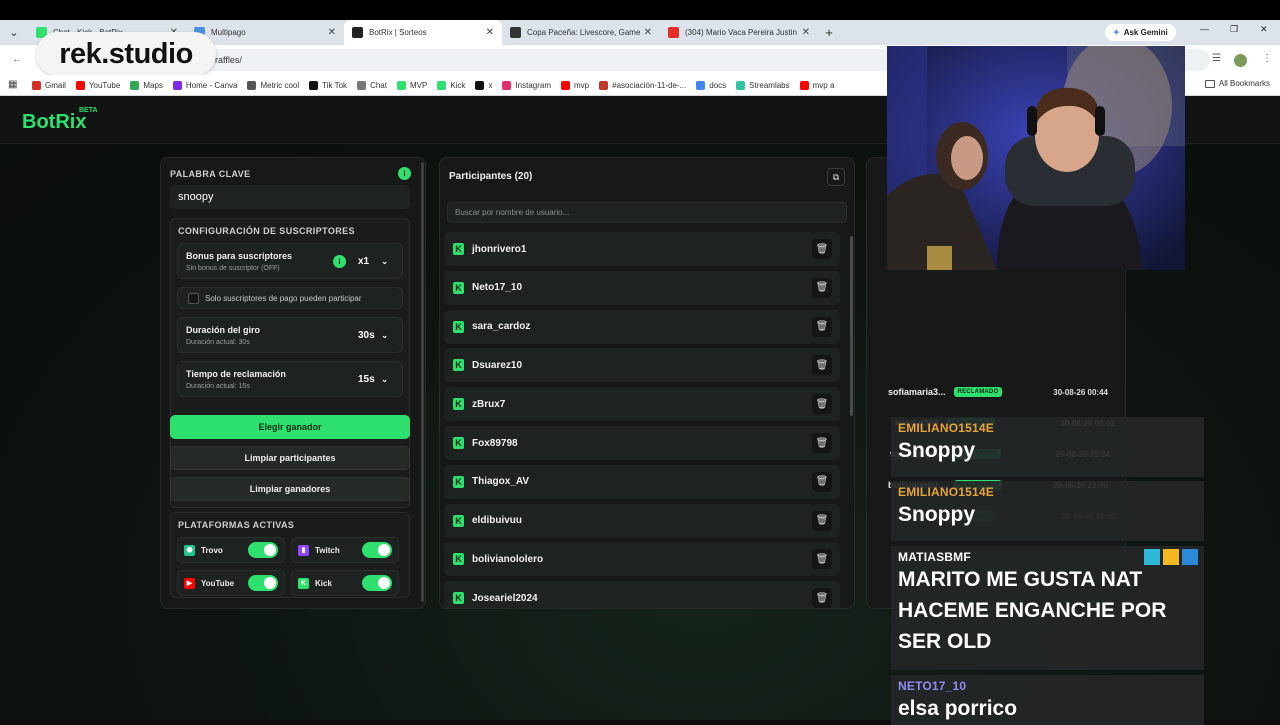 The image size is (1280, 725). What do you see at coordinates (193, 298) in the screenshot?
I see `paid-only-checkbox` at bounding box center [193, 298].